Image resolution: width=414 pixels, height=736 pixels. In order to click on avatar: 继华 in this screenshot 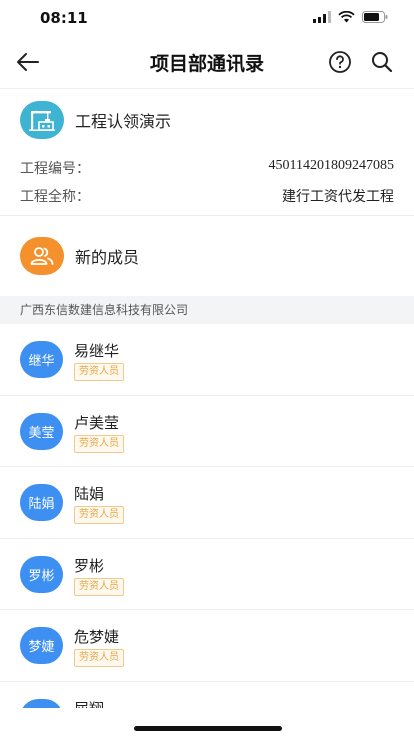, I will do `click(41, 359)`.